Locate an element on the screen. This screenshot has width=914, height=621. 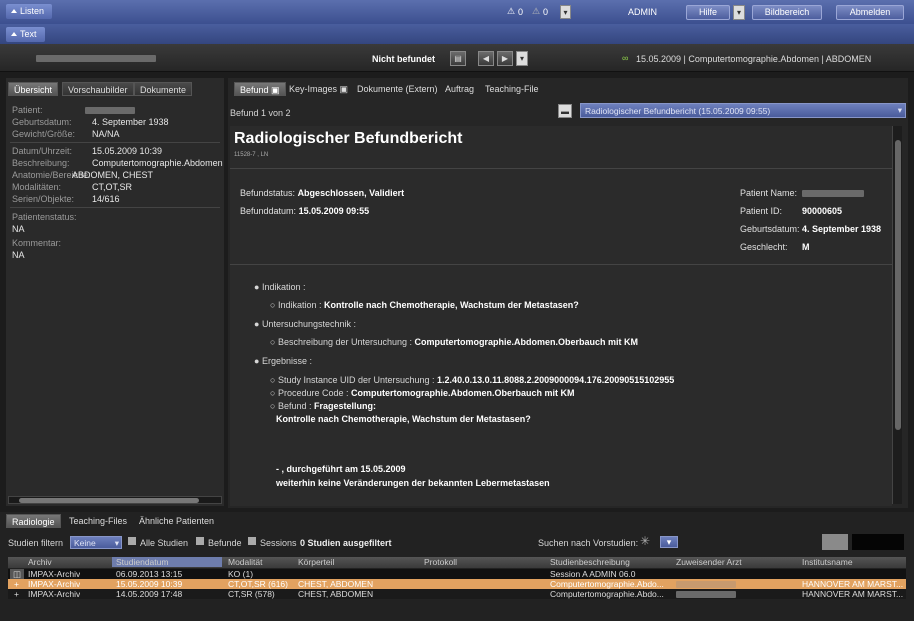
patient-sex: Geschlecht: M is located at coordinates (775, 247).